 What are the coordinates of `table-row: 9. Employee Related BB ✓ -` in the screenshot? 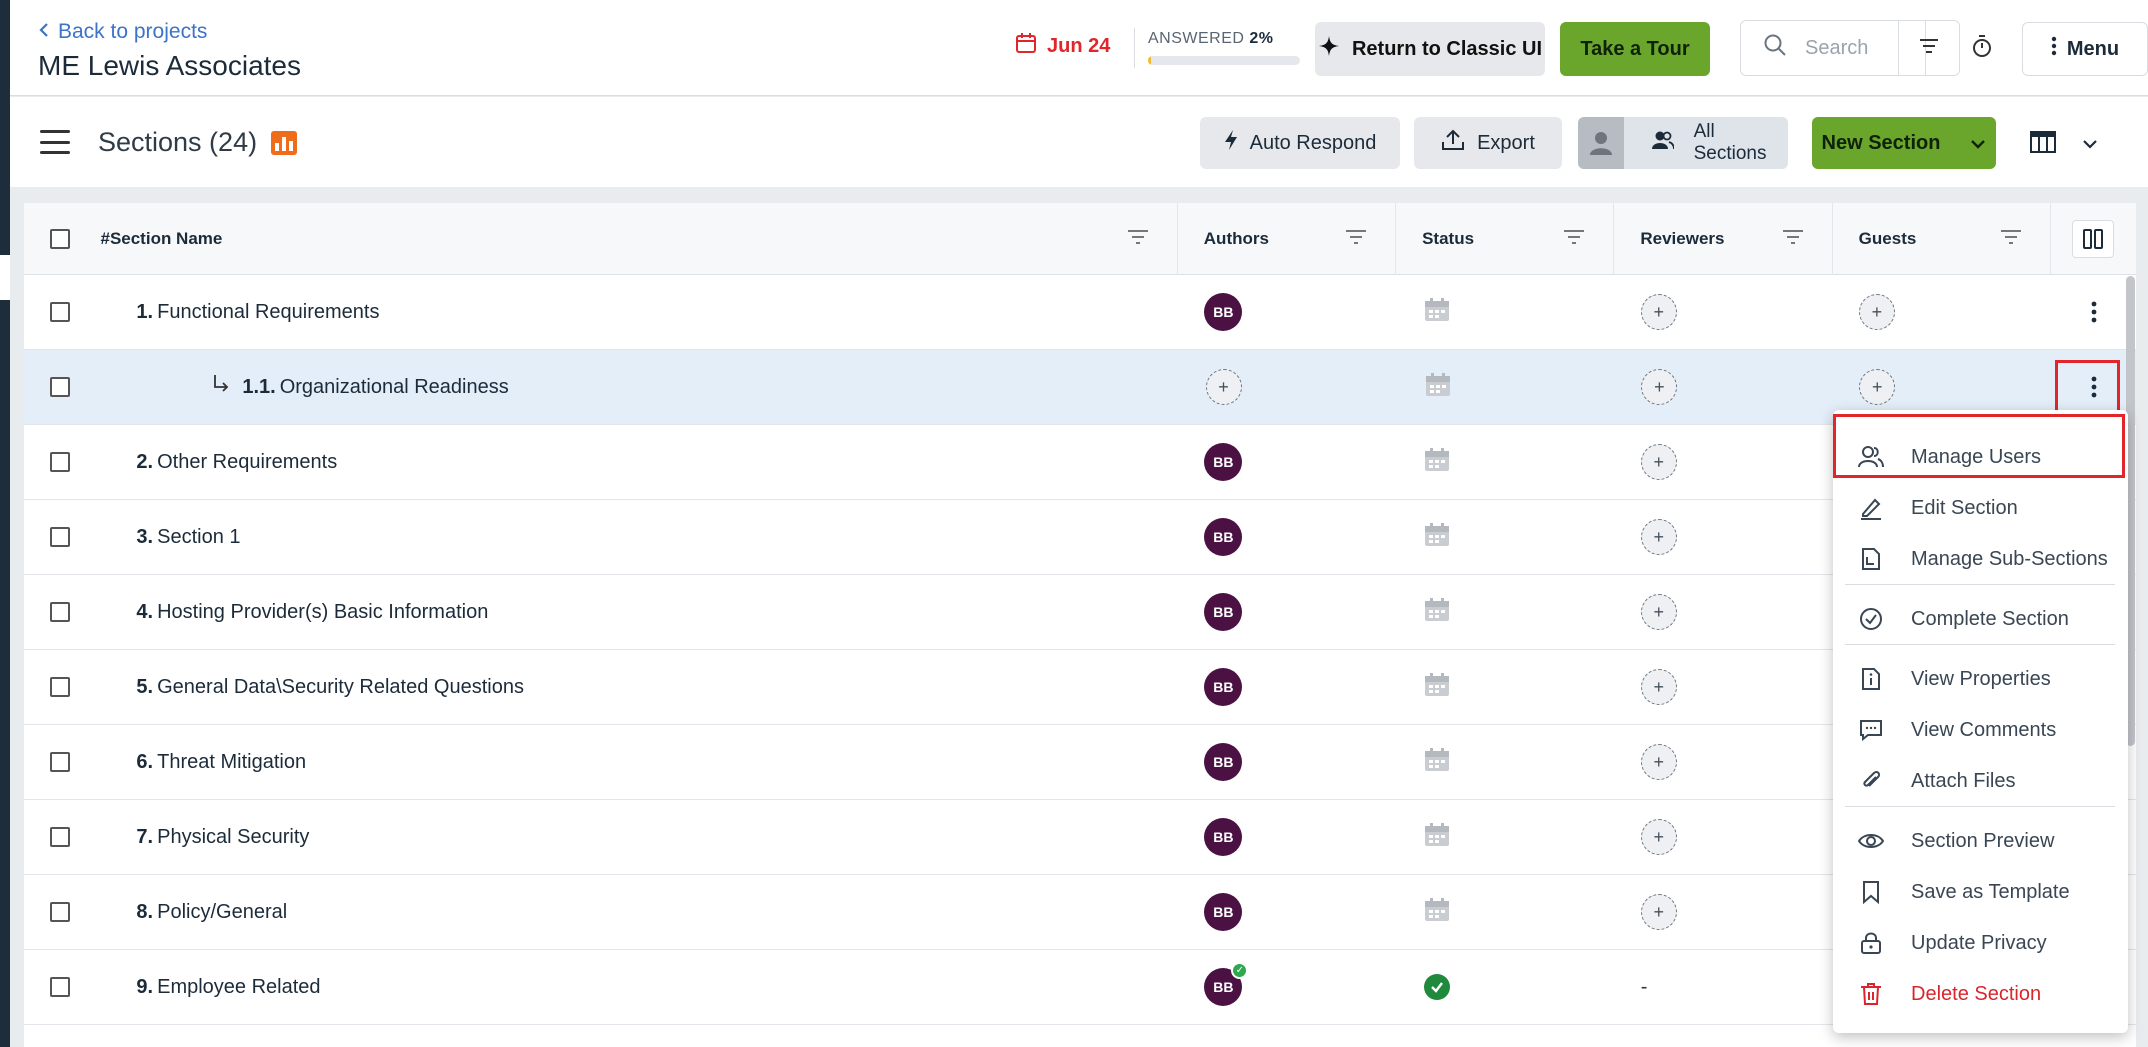 It's located at (1080, 987).